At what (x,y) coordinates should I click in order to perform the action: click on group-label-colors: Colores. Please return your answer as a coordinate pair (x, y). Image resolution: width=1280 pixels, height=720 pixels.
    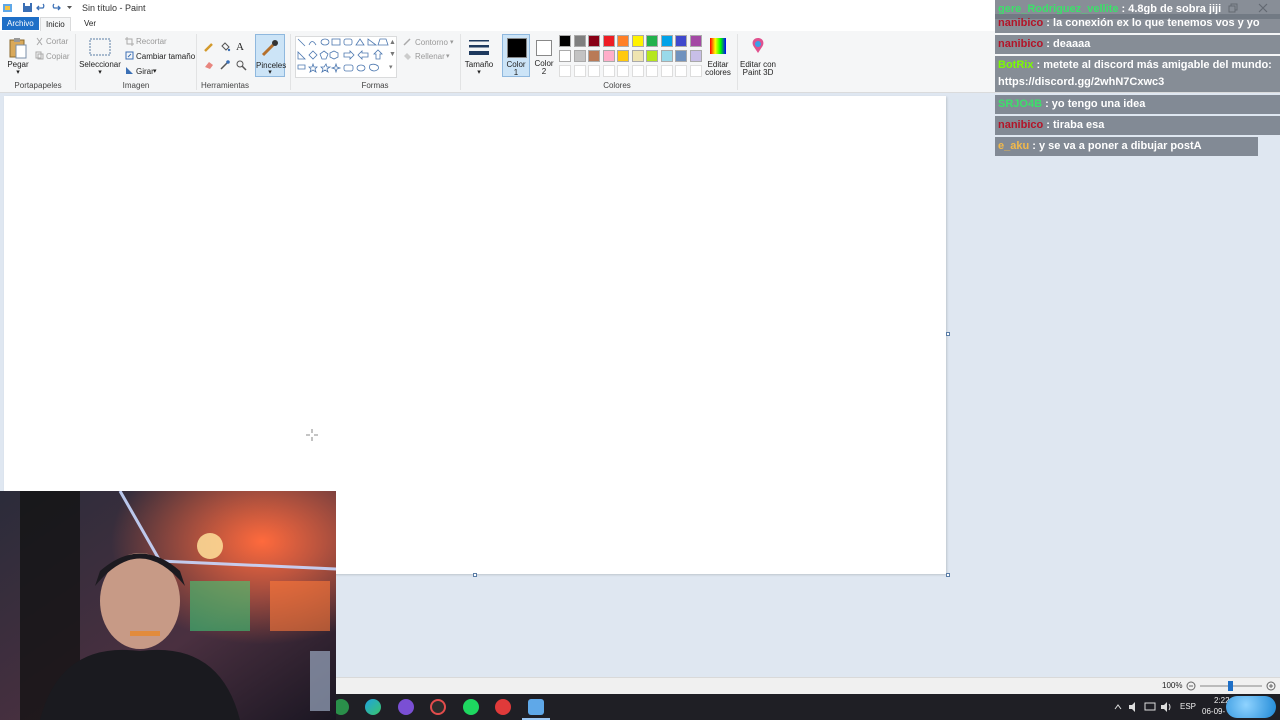
    Looking at the image, I should click on (617, 85).